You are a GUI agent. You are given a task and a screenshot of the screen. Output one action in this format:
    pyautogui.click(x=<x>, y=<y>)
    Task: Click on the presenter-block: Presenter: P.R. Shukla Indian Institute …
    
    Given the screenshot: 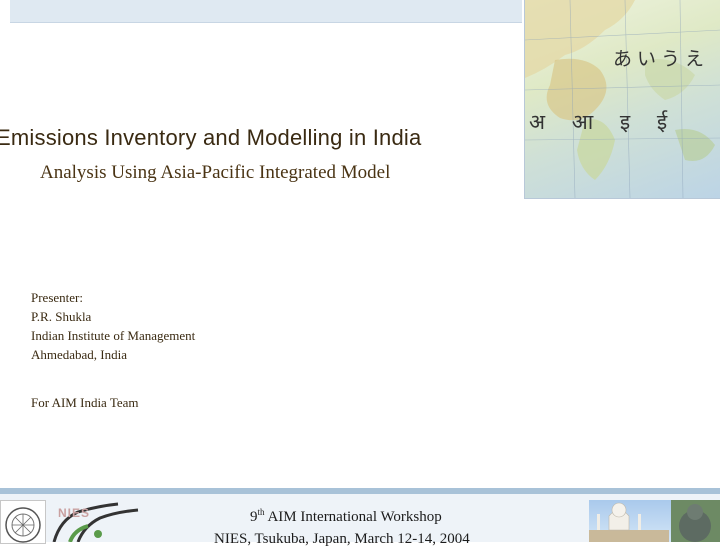 What is the action you would take?
    pyautogui.click(x=113, y=326)
    